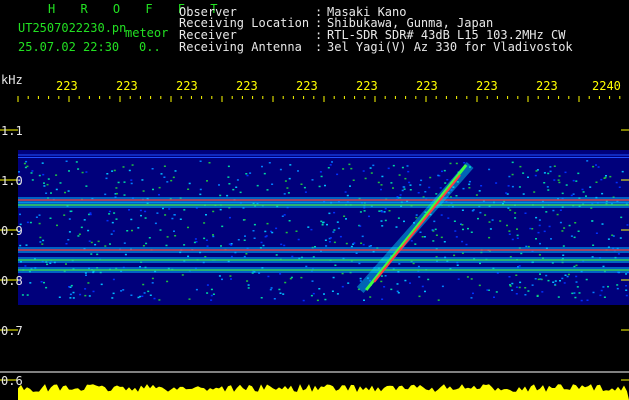 The width and height of the screenshot is (629, 400). Describe the element at coordinates (247, 86) in the screenshot. I see `x-tick-3: 223` at that location.